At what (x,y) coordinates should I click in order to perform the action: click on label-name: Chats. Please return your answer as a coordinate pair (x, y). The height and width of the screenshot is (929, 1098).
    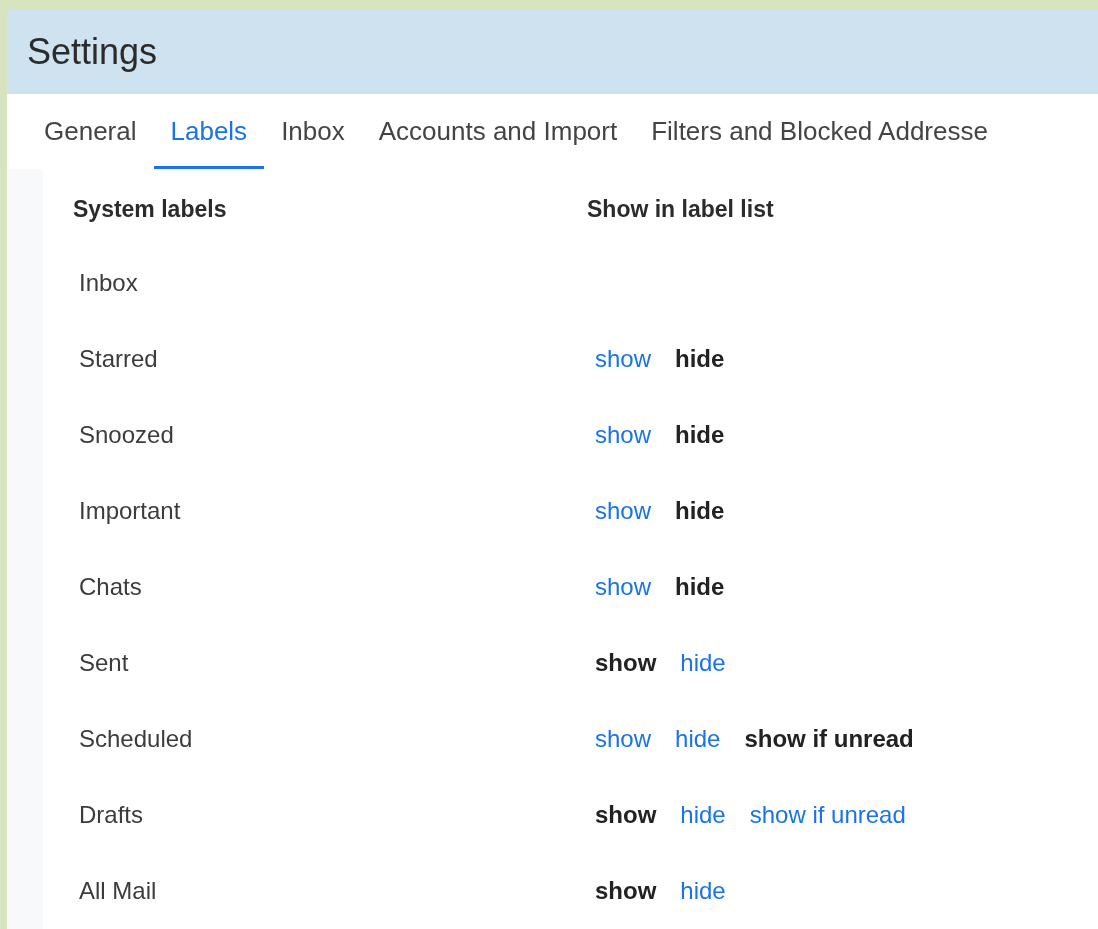
    Looking at the image, I should click on (110, 587).